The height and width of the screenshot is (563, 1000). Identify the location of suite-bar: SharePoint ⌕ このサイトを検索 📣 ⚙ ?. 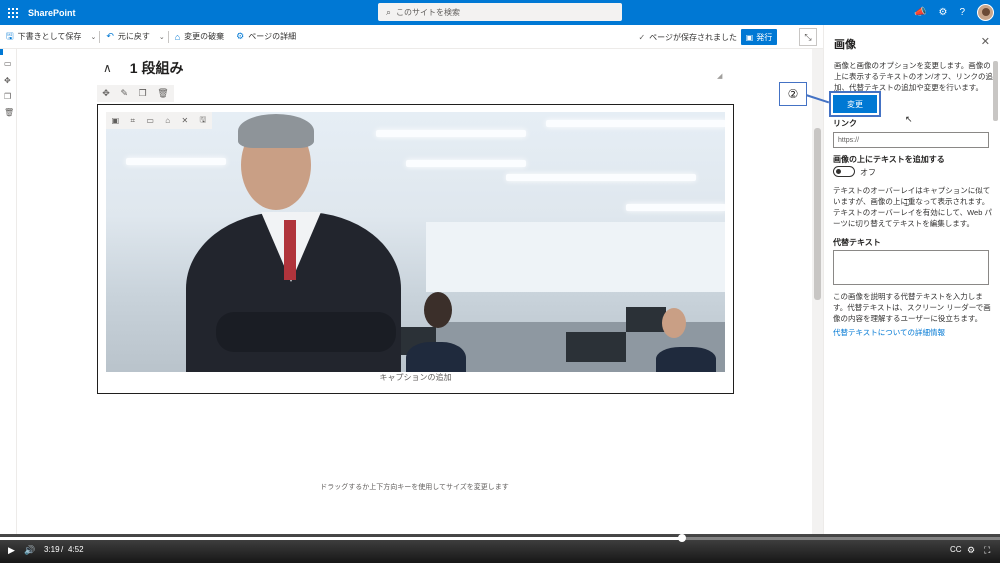
(500, 12).